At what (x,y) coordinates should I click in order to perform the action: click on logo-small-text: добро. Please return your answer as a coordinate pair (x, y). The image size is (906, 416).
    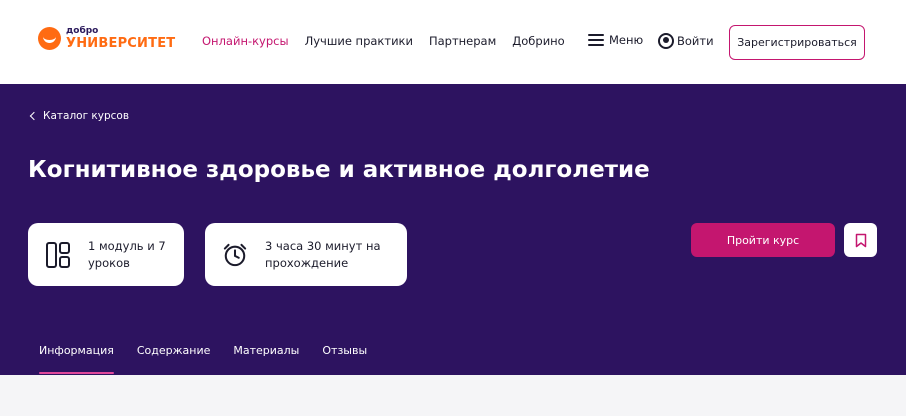
    Looking at the image, I should click on (82, 31).